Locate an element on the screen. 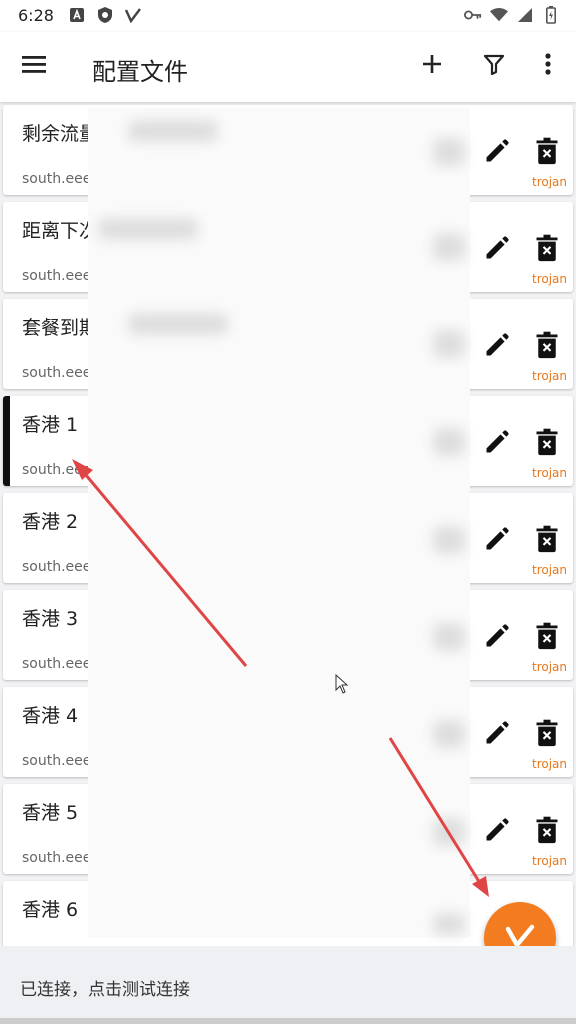 The image size is (576, 1024). filter-button is located at coordinates (494, 66).